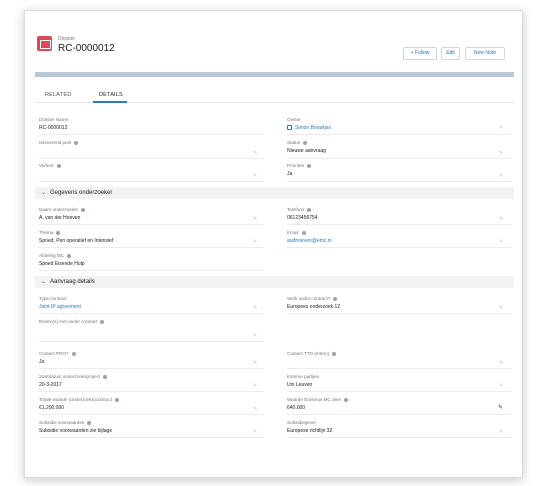 This screenshot has height=486, width=537. What do you see at coordinates (303, 376) in the screenshot?
I see `externe-partijen-label: Externe partijen` at bounding box center [303, 376].